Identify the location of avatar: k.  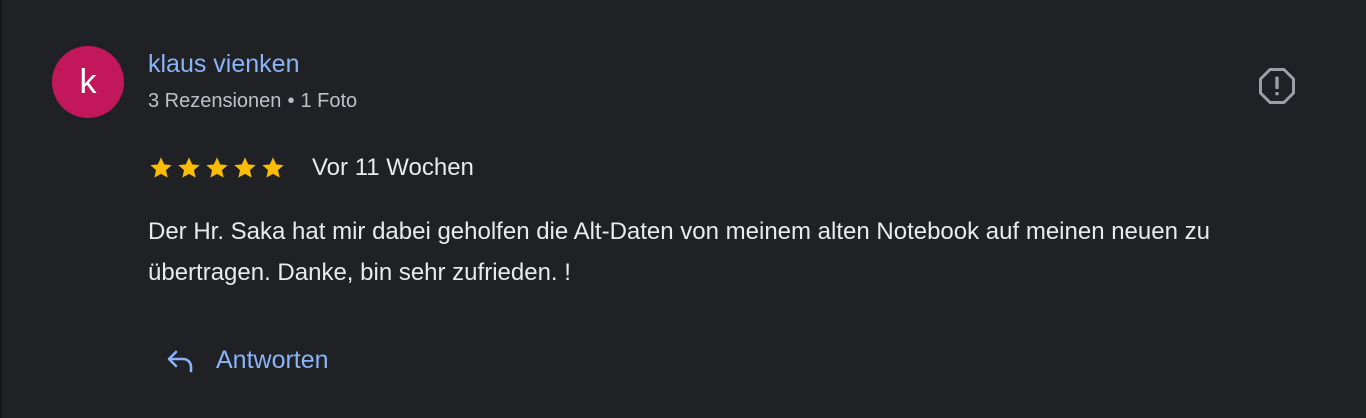
(88, 82).